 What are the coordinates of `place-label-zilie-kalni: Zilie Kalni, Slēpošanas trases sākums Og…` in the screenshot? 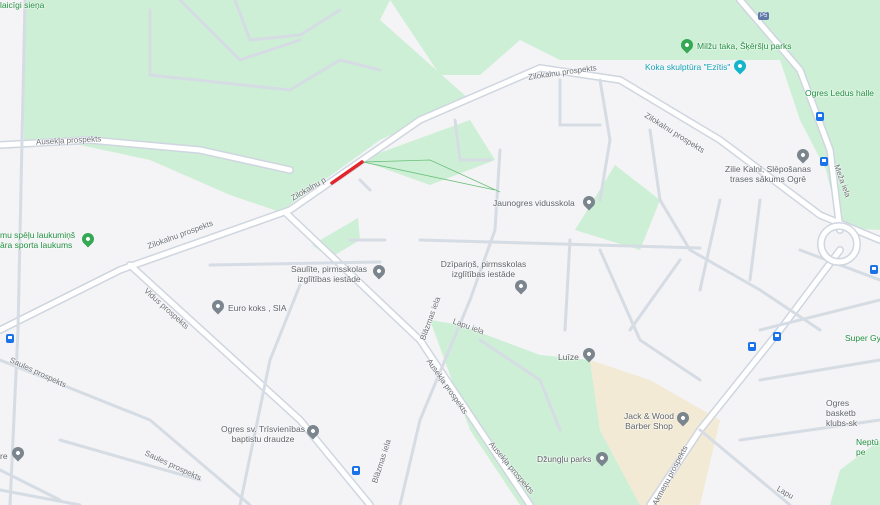 It's located at (768, 174).